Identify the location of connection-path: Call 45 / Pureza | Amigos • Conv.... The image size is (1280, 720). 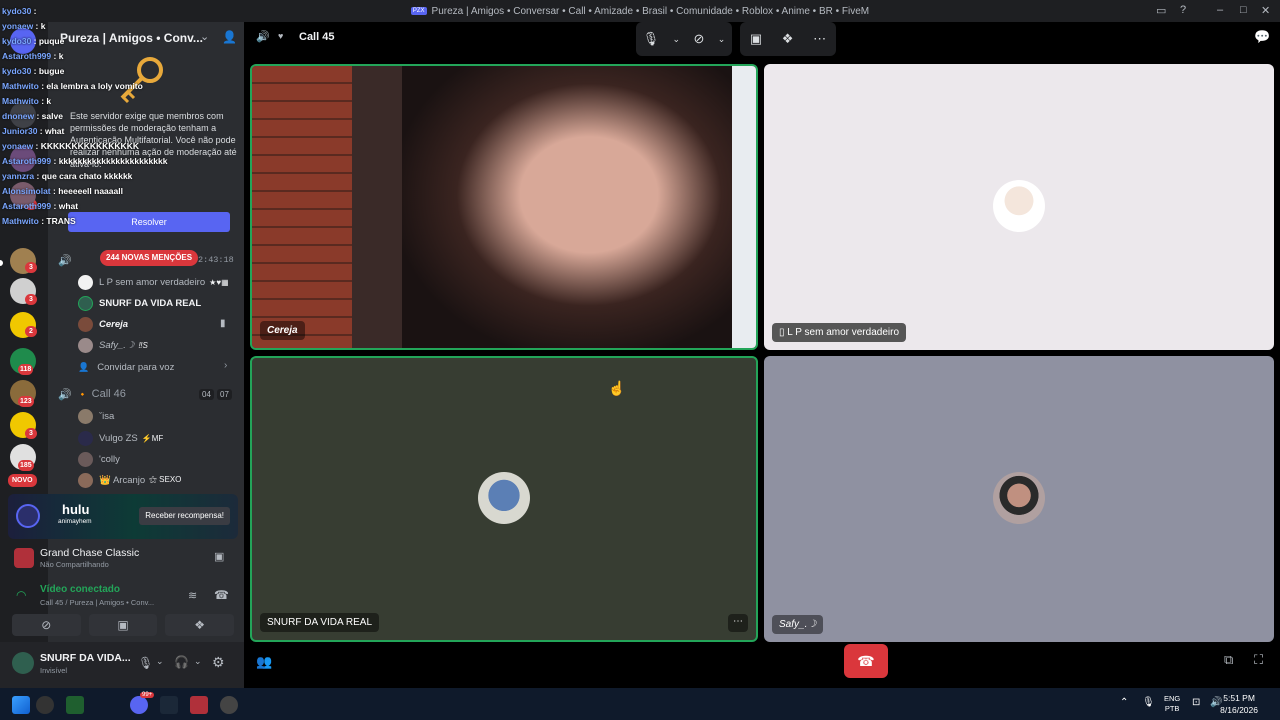
(97, 602).